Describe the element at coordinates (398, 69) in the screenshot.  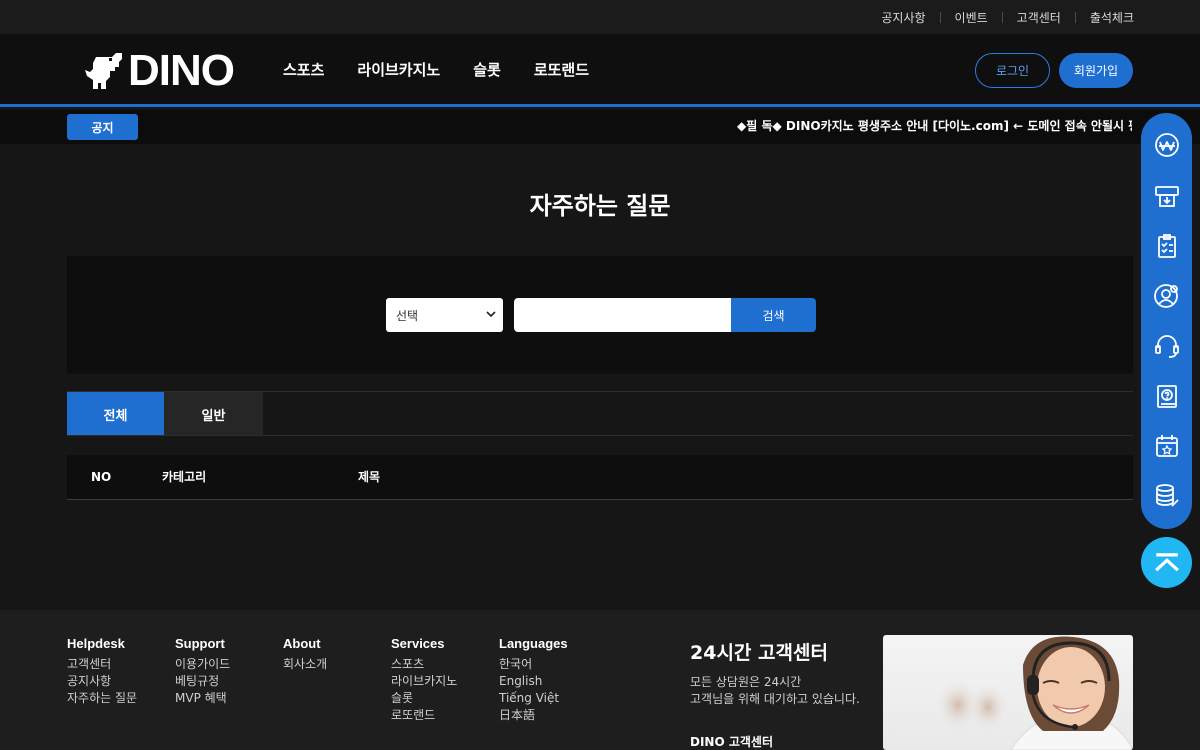
I see `nav-item-live-casino: 라이브카지노` at that location.